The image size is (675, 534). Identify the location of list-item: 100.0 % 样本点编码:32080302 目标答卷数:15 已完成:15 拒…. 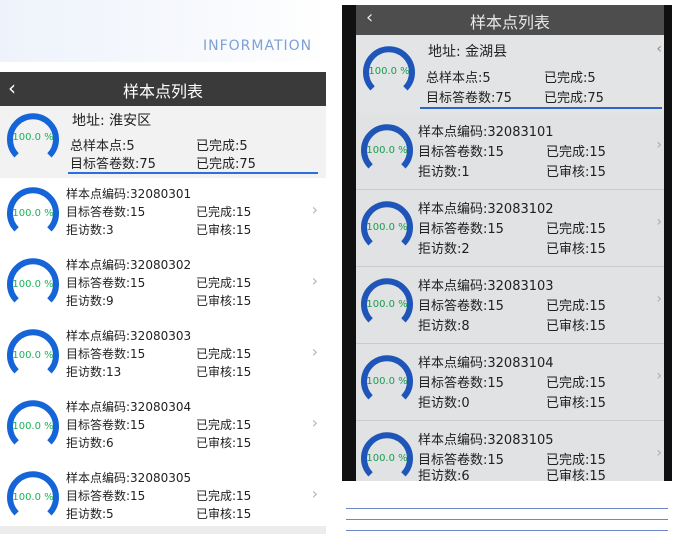
(163, 285).